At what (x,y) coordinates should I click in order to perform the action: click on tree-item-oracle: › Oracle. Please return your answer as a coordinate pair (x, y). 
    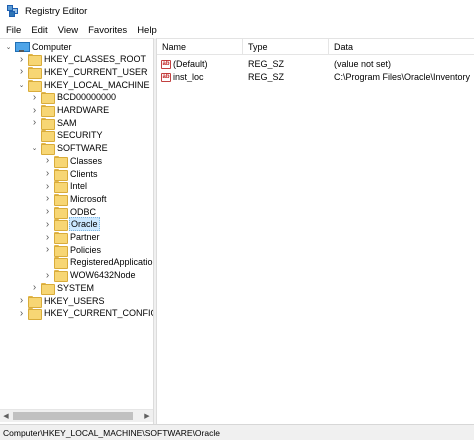
    Looking at the image, I should click on (71, 224).